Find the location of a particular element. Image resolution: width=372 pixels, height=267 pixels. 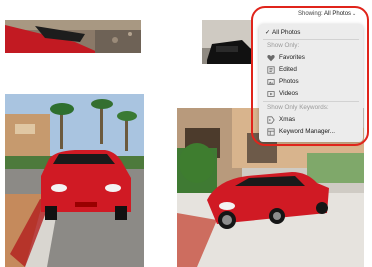

photo-thumb-top-right is located at coordinates (227, 42).